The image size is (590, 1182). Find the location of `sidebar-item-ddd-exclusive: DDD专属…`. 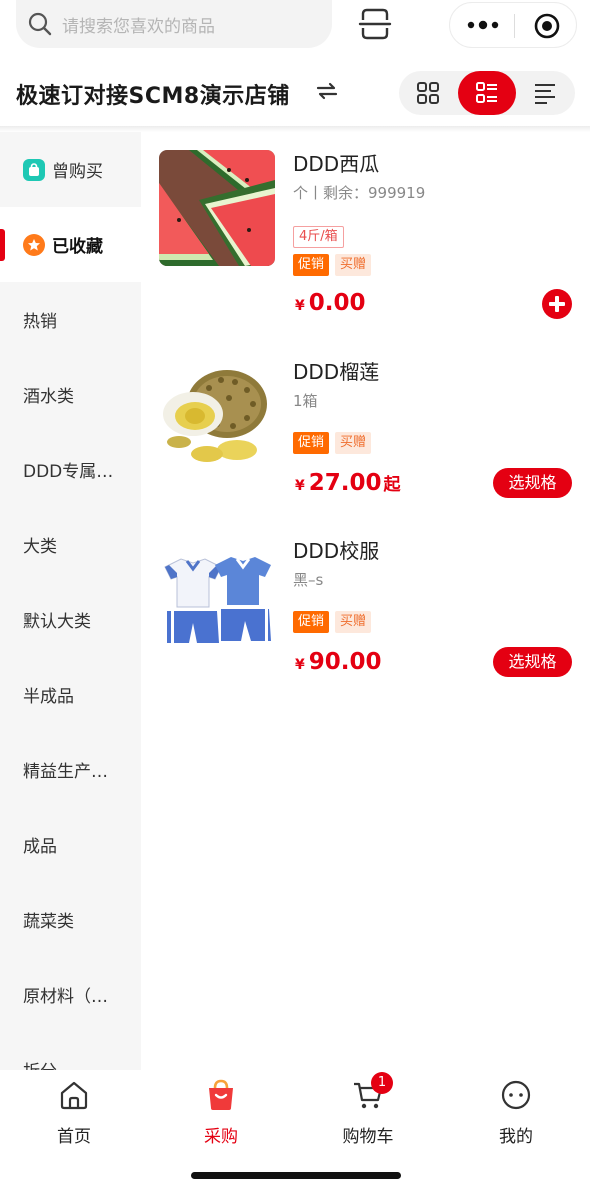

sidebar-item-ddd-exclusive: DDD专属… is located at coordinates (70, 469).